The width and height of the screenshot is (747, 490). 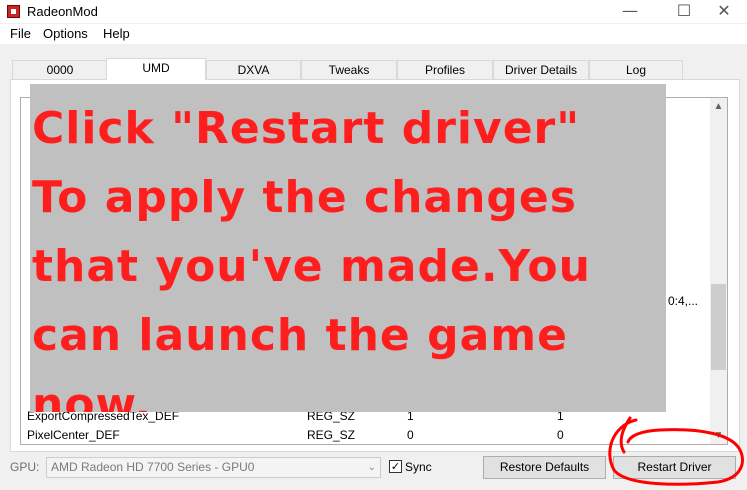 I want to click on gpu-select: AMD Radeon HD 7700 Series - GPU0 ⌄, so click(x=213, y=467).